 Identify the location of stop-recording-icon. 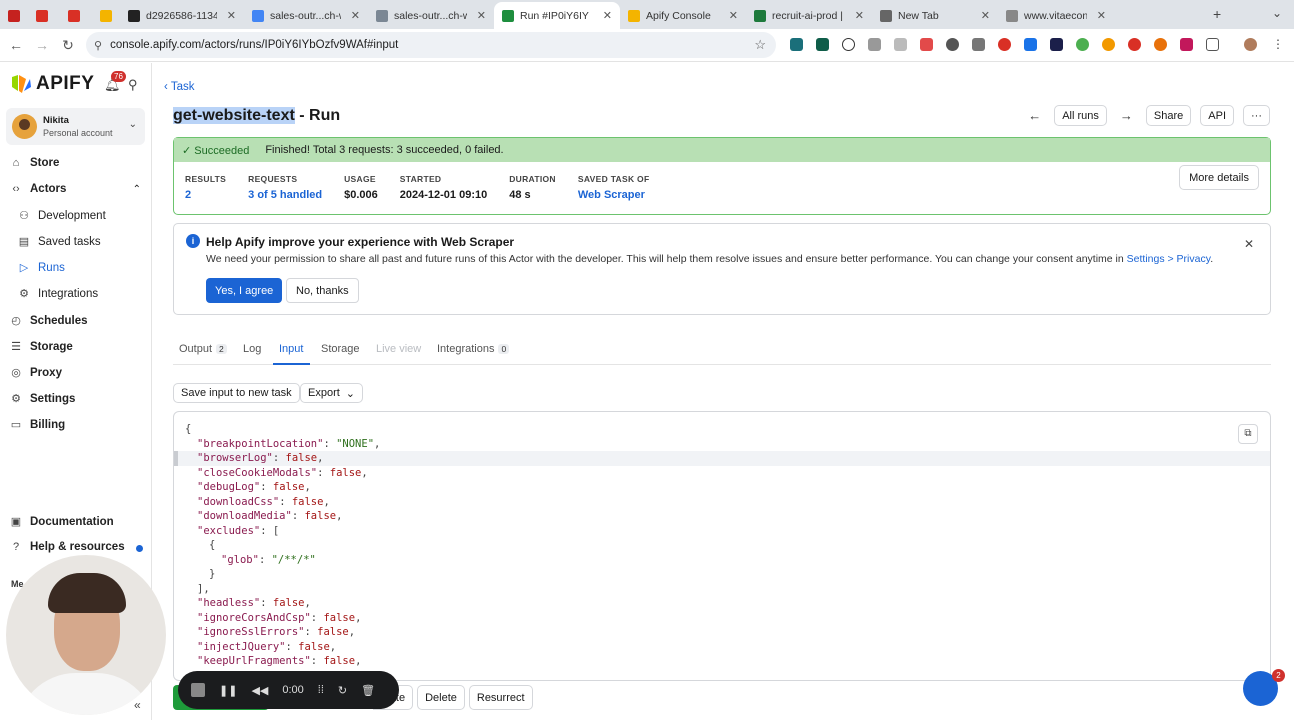
(198, 690).